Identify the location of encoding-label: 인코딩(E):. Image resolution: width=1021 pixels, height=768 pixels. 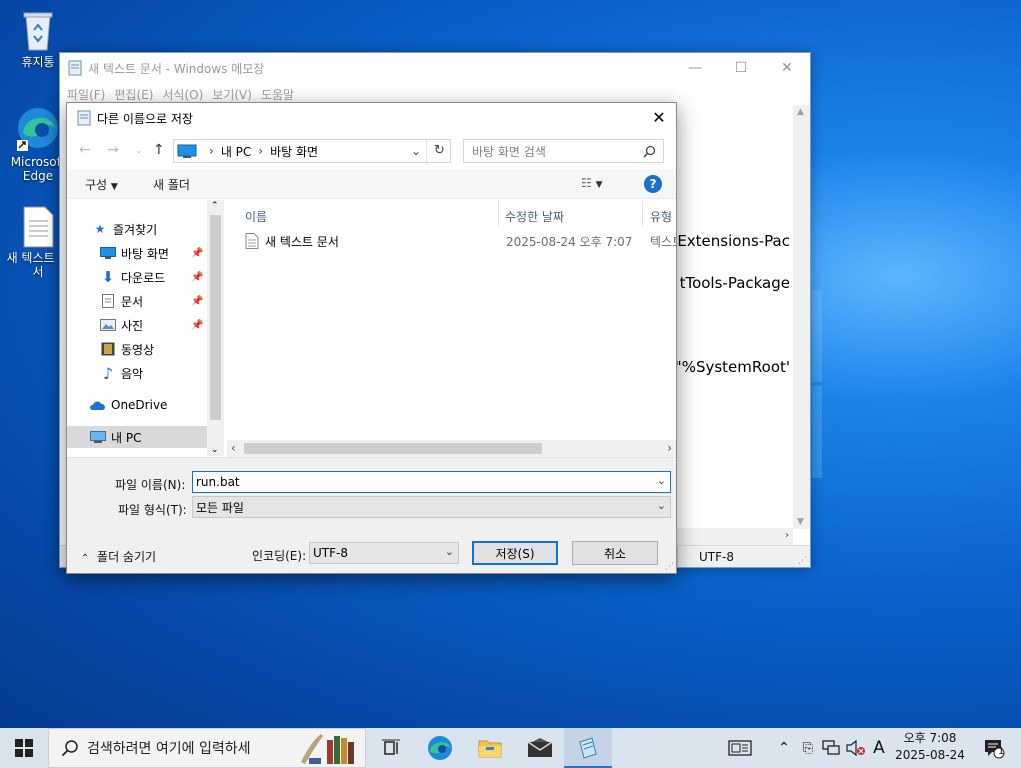
(279, 556).